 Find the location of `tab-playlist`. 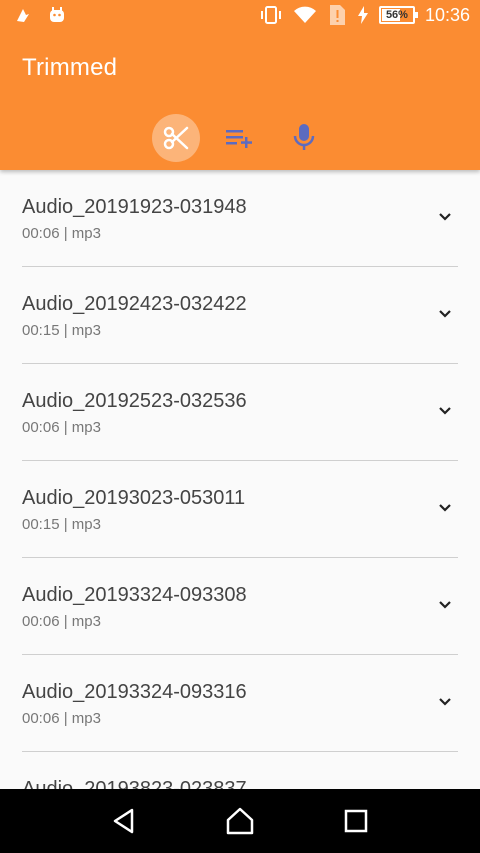

tab-playlist is located at coordinates (240, 138).